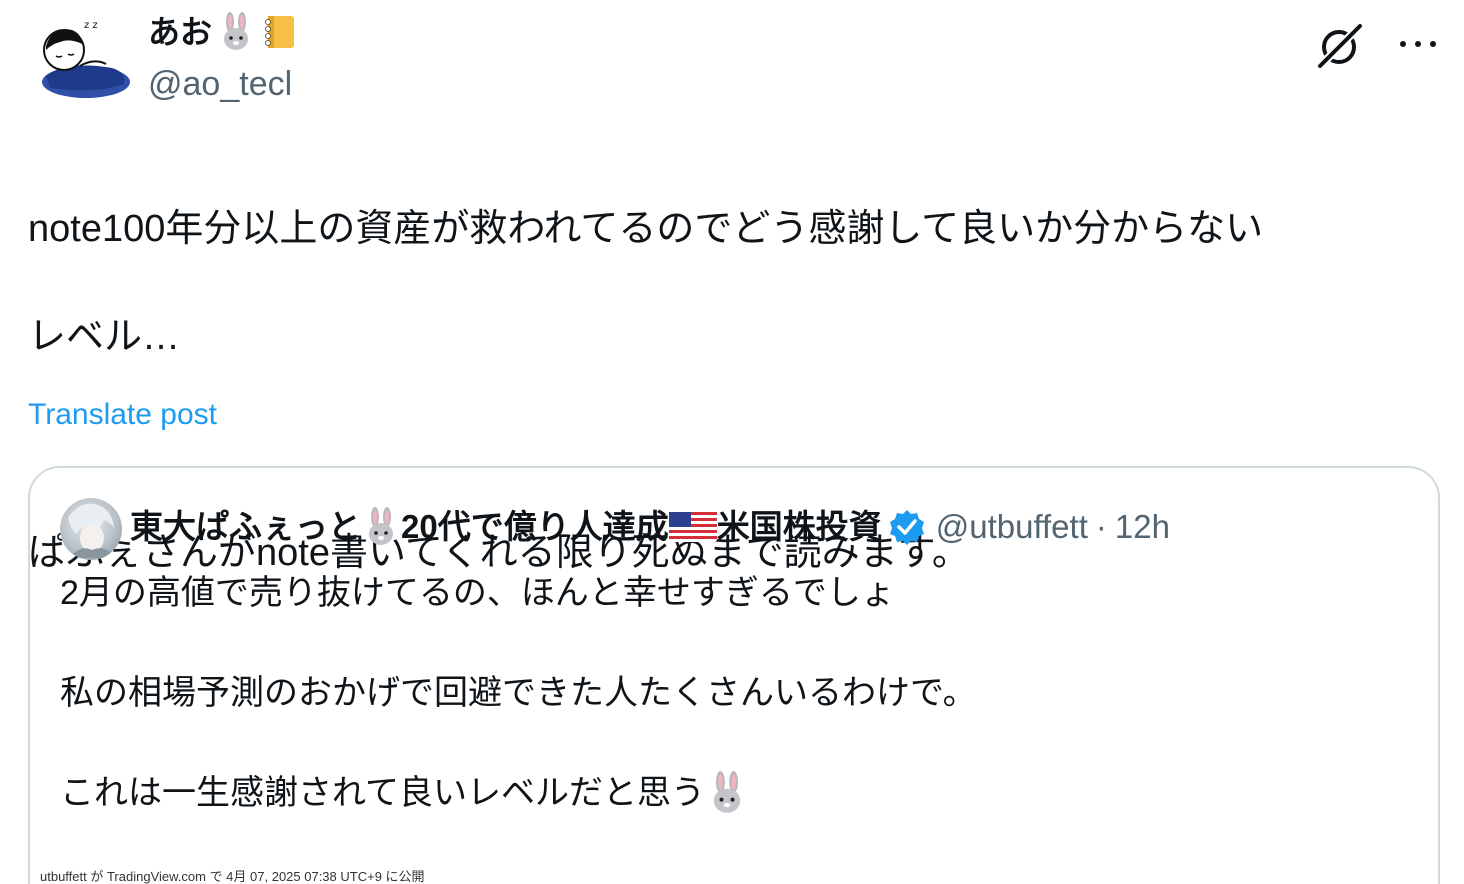 This screenshot has height=884, width=1464. I want to click on quoted-text-line-2: 私の相場予測のおかげで回避できた人たくさんいるわけで。, so click(518, 693).